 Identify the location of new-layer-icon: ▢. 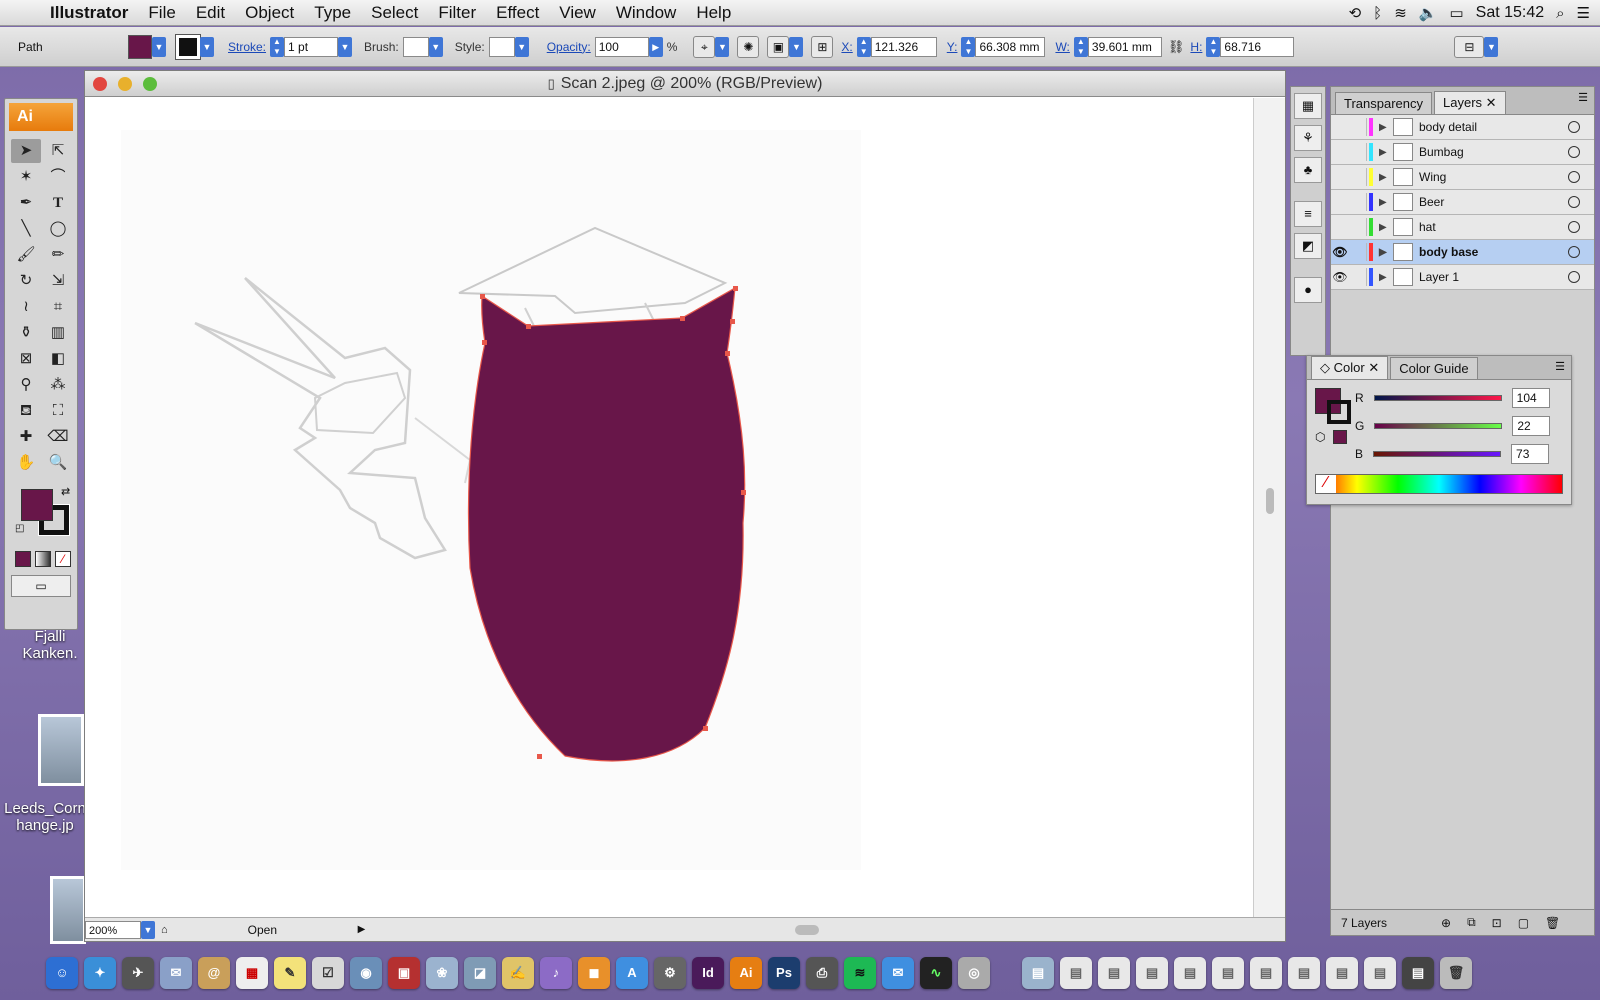
(1523, 923).